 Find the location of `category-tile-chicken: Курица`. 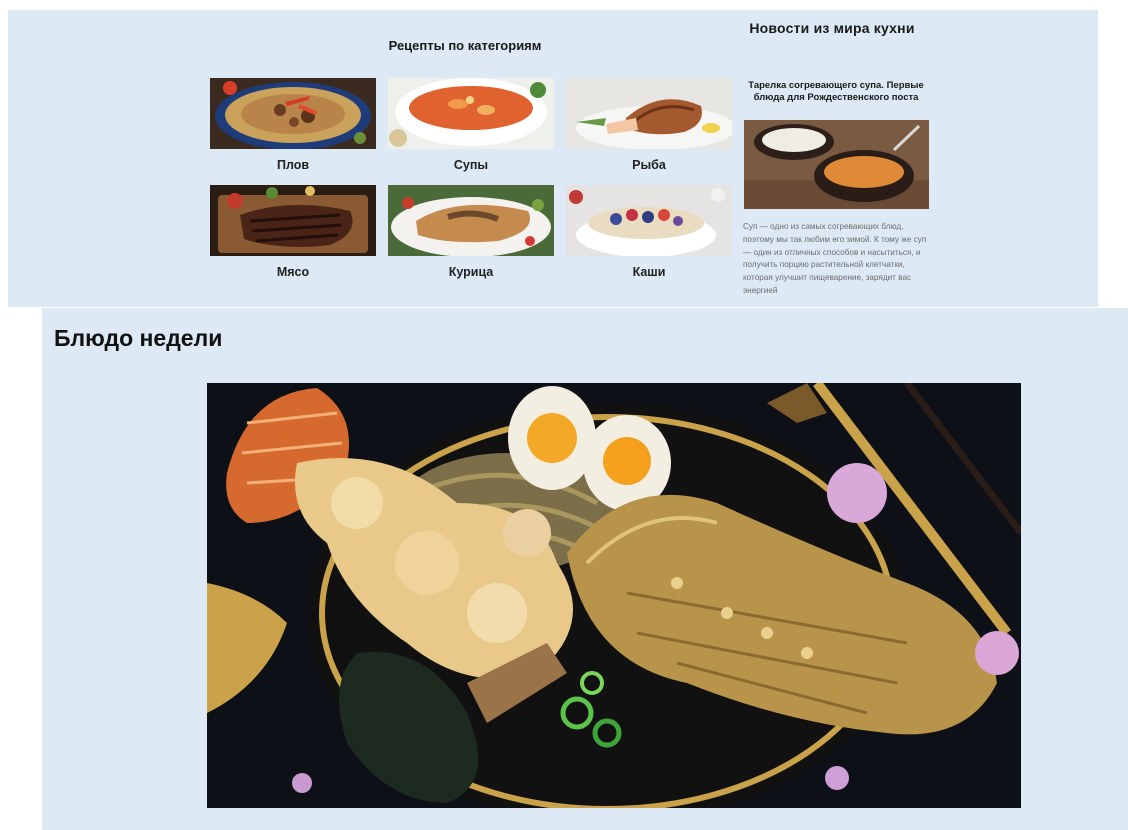

category-tile-chicken: Курица is located at coordinates (471, 237).